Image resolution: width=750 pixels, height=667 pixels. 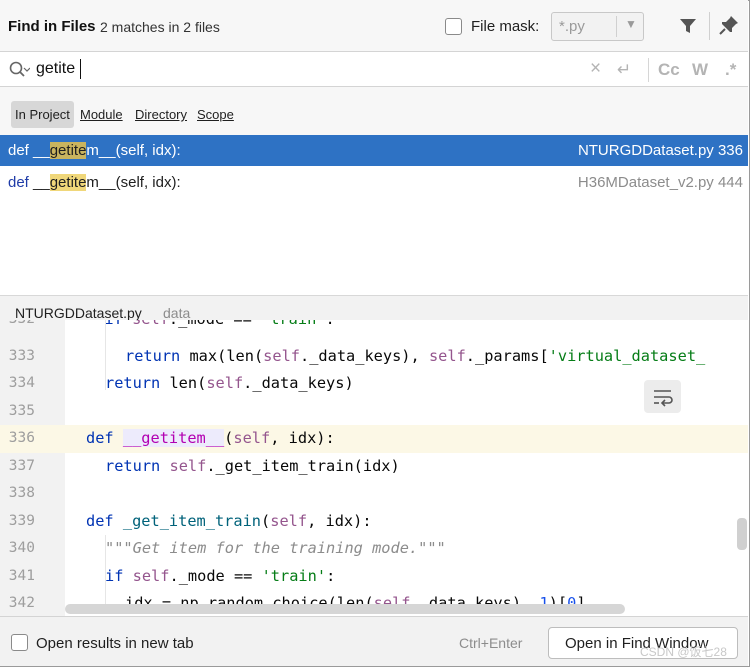 What do you see at coordinates (52, 26) in the screenshot?
I see `dialog-title: Find in Files` at bounding box center [52, 26].